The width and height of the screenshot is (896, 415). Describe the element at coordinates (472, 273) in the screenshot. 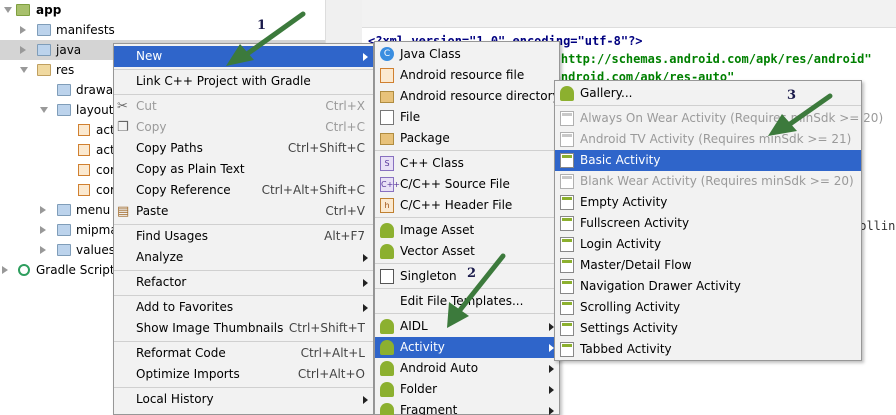

I see `annotation-number-2: 2` at that location.